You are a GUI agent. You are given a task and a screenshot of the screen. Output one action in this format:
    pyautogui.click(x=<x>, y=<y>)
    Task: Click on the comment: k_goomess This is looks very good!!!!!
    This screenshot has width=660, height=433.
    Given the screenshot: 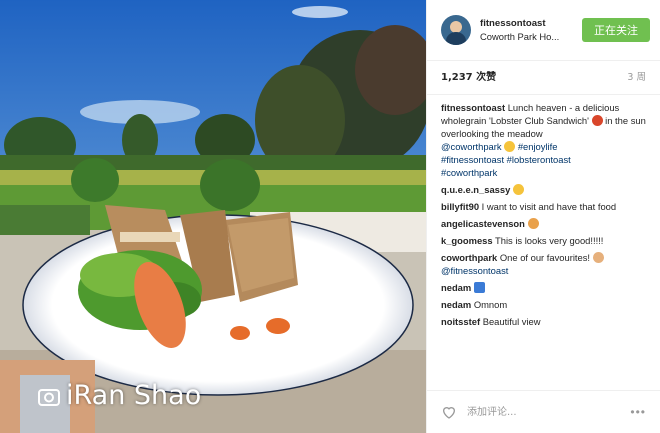 What is the action you would take?
    pyautogui.click(x=543, y=240)
    